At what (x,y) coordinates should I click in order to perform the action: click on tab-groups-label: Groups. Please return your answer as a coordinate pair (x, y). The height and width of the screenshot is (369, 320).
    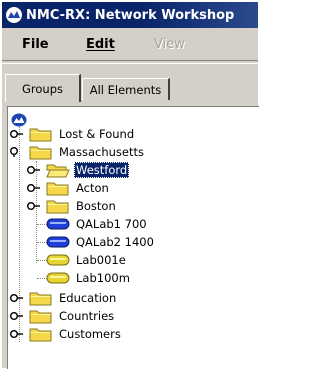
    Looking at the image, I should click on (42, 88).